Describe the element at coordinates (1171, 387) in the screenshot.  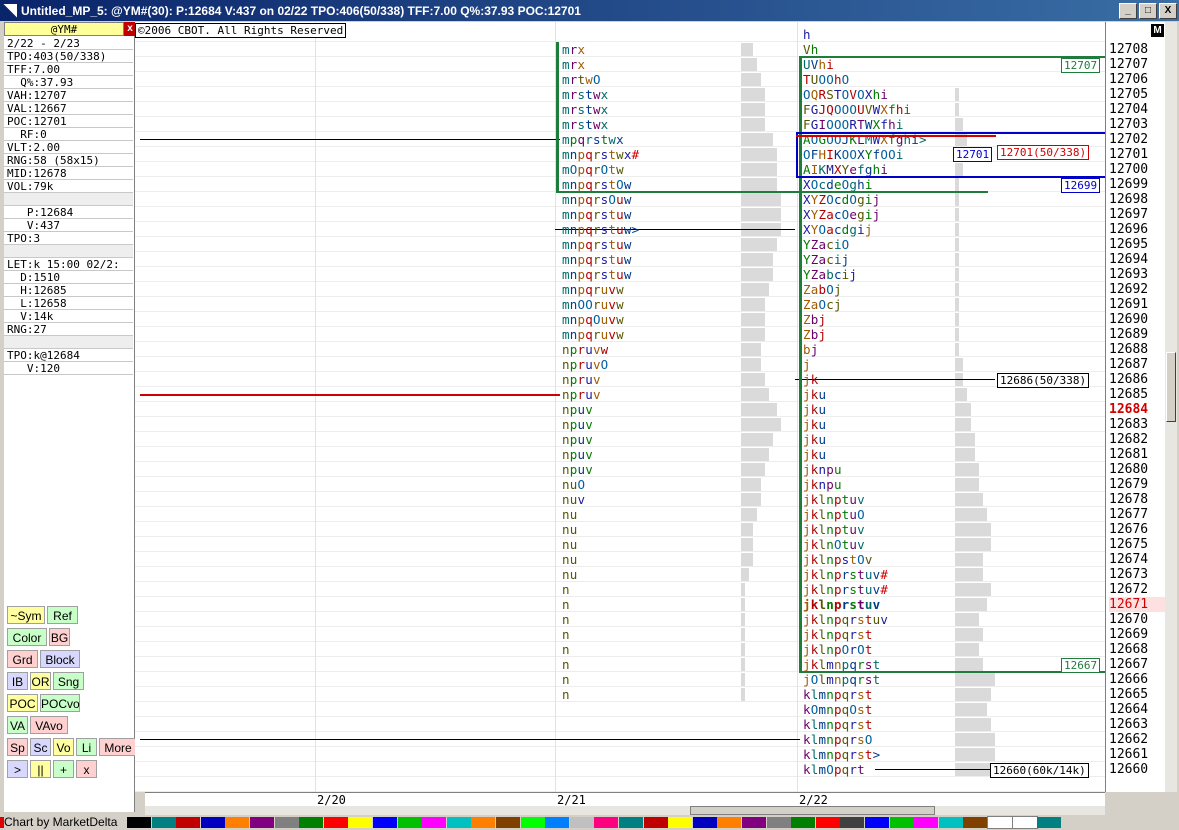
I see `vertical-scroll-thumb` at that location.